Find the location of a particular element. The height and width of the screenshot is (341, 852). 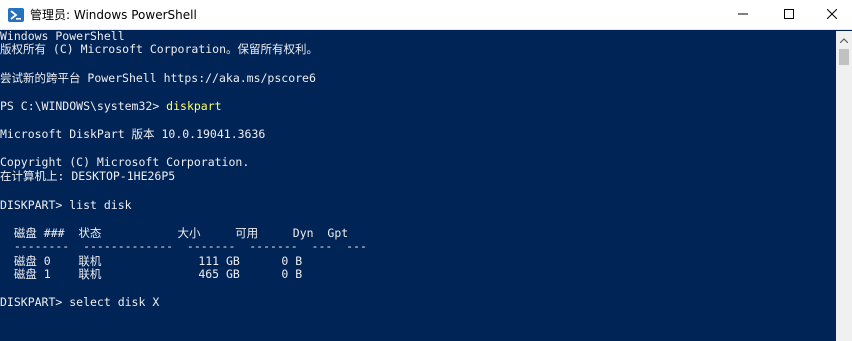

close-icon is located at coordinates (832, 15).